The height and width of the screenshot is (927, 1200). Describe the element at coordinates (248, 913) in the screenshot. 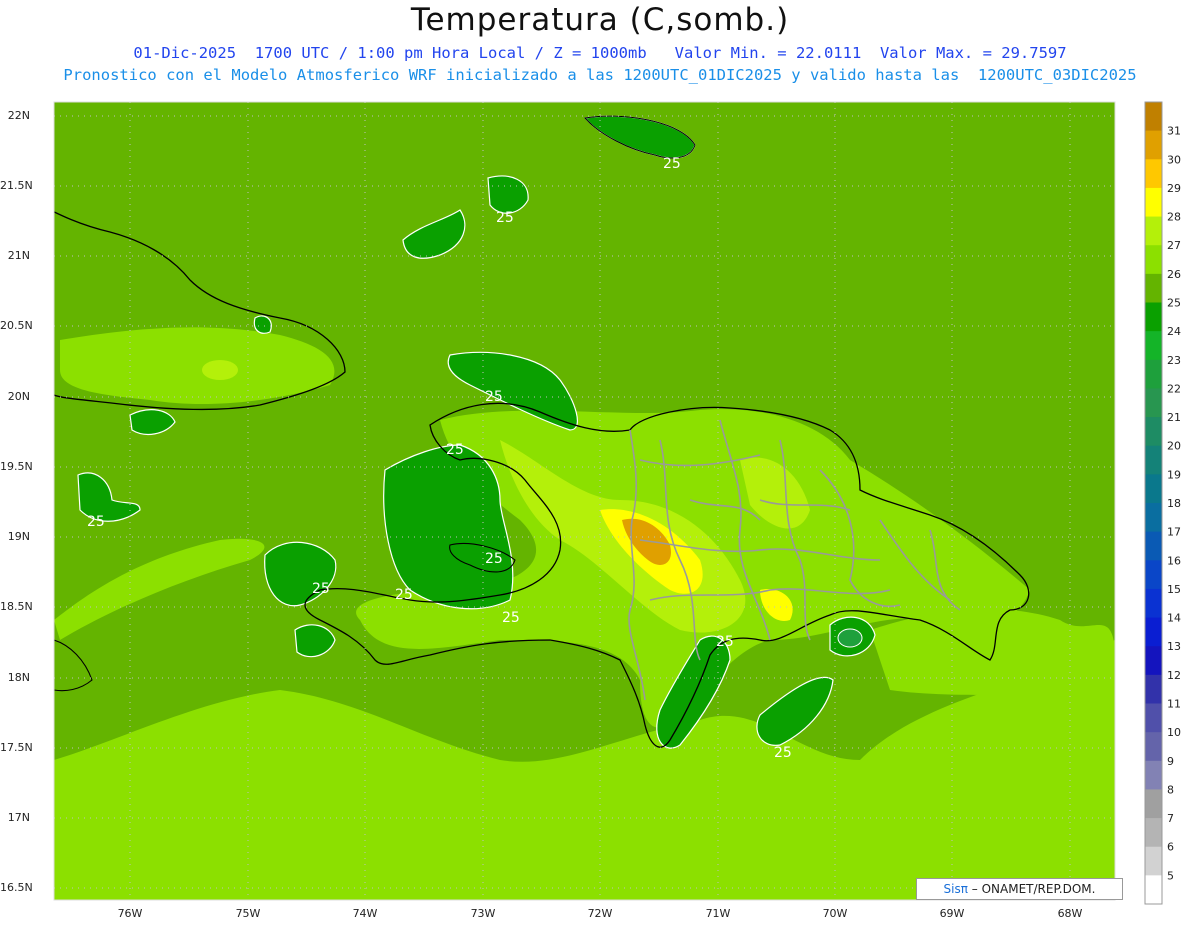

I see `lon-label: 75W` at that location.